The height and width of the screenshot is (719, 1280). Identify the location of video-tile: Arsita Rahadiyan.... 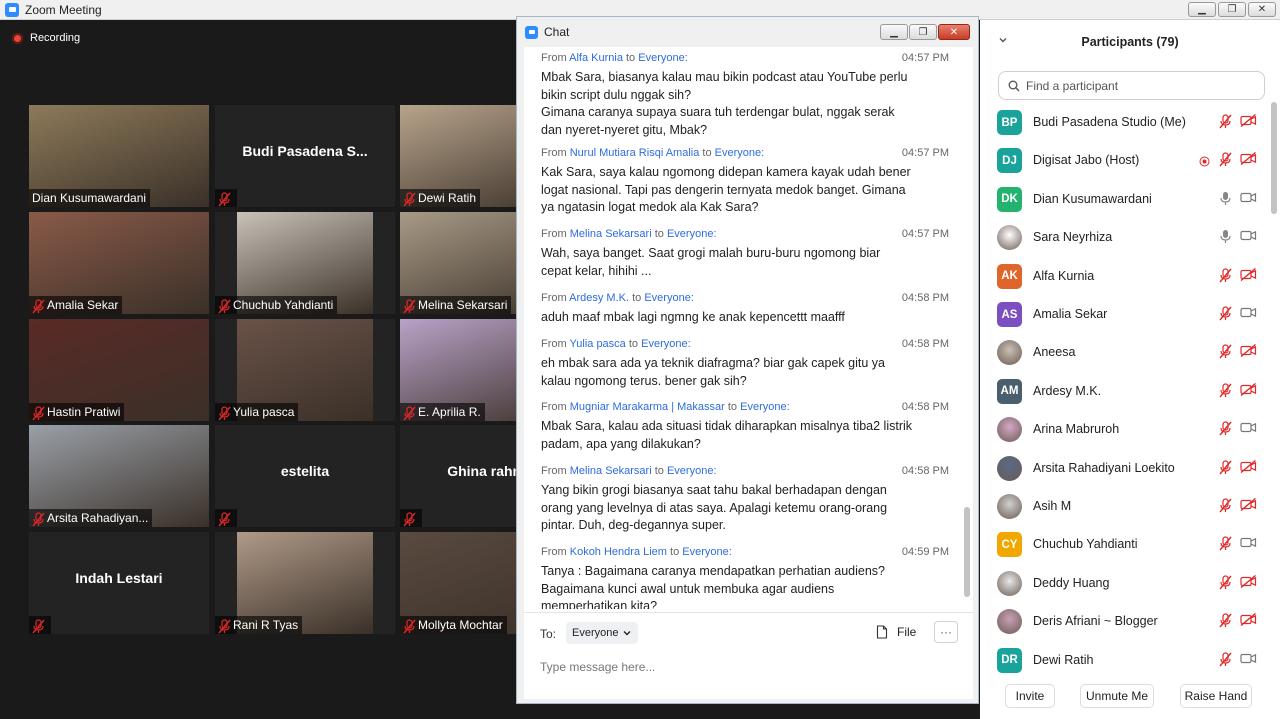
(119, 476).